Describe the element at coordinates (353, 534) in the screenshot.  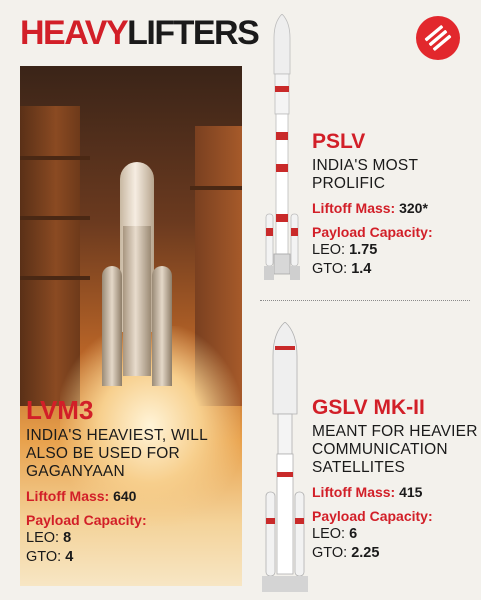
I see `leo-value: 6` at that location.